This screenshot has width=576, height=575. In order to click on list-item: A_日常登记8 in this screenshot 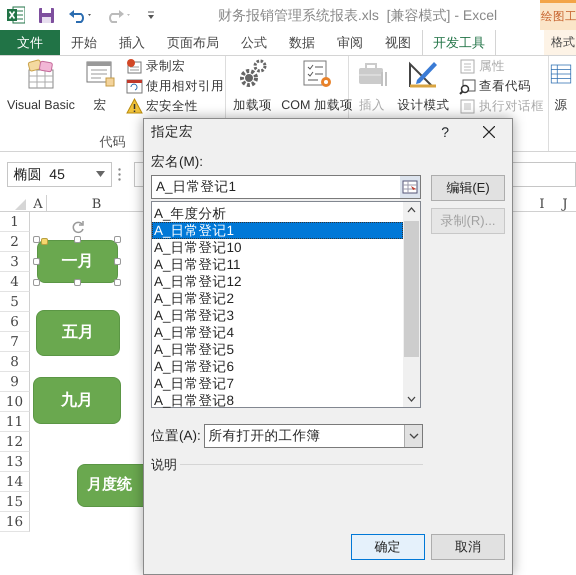, I will do `click(278, 401)`.